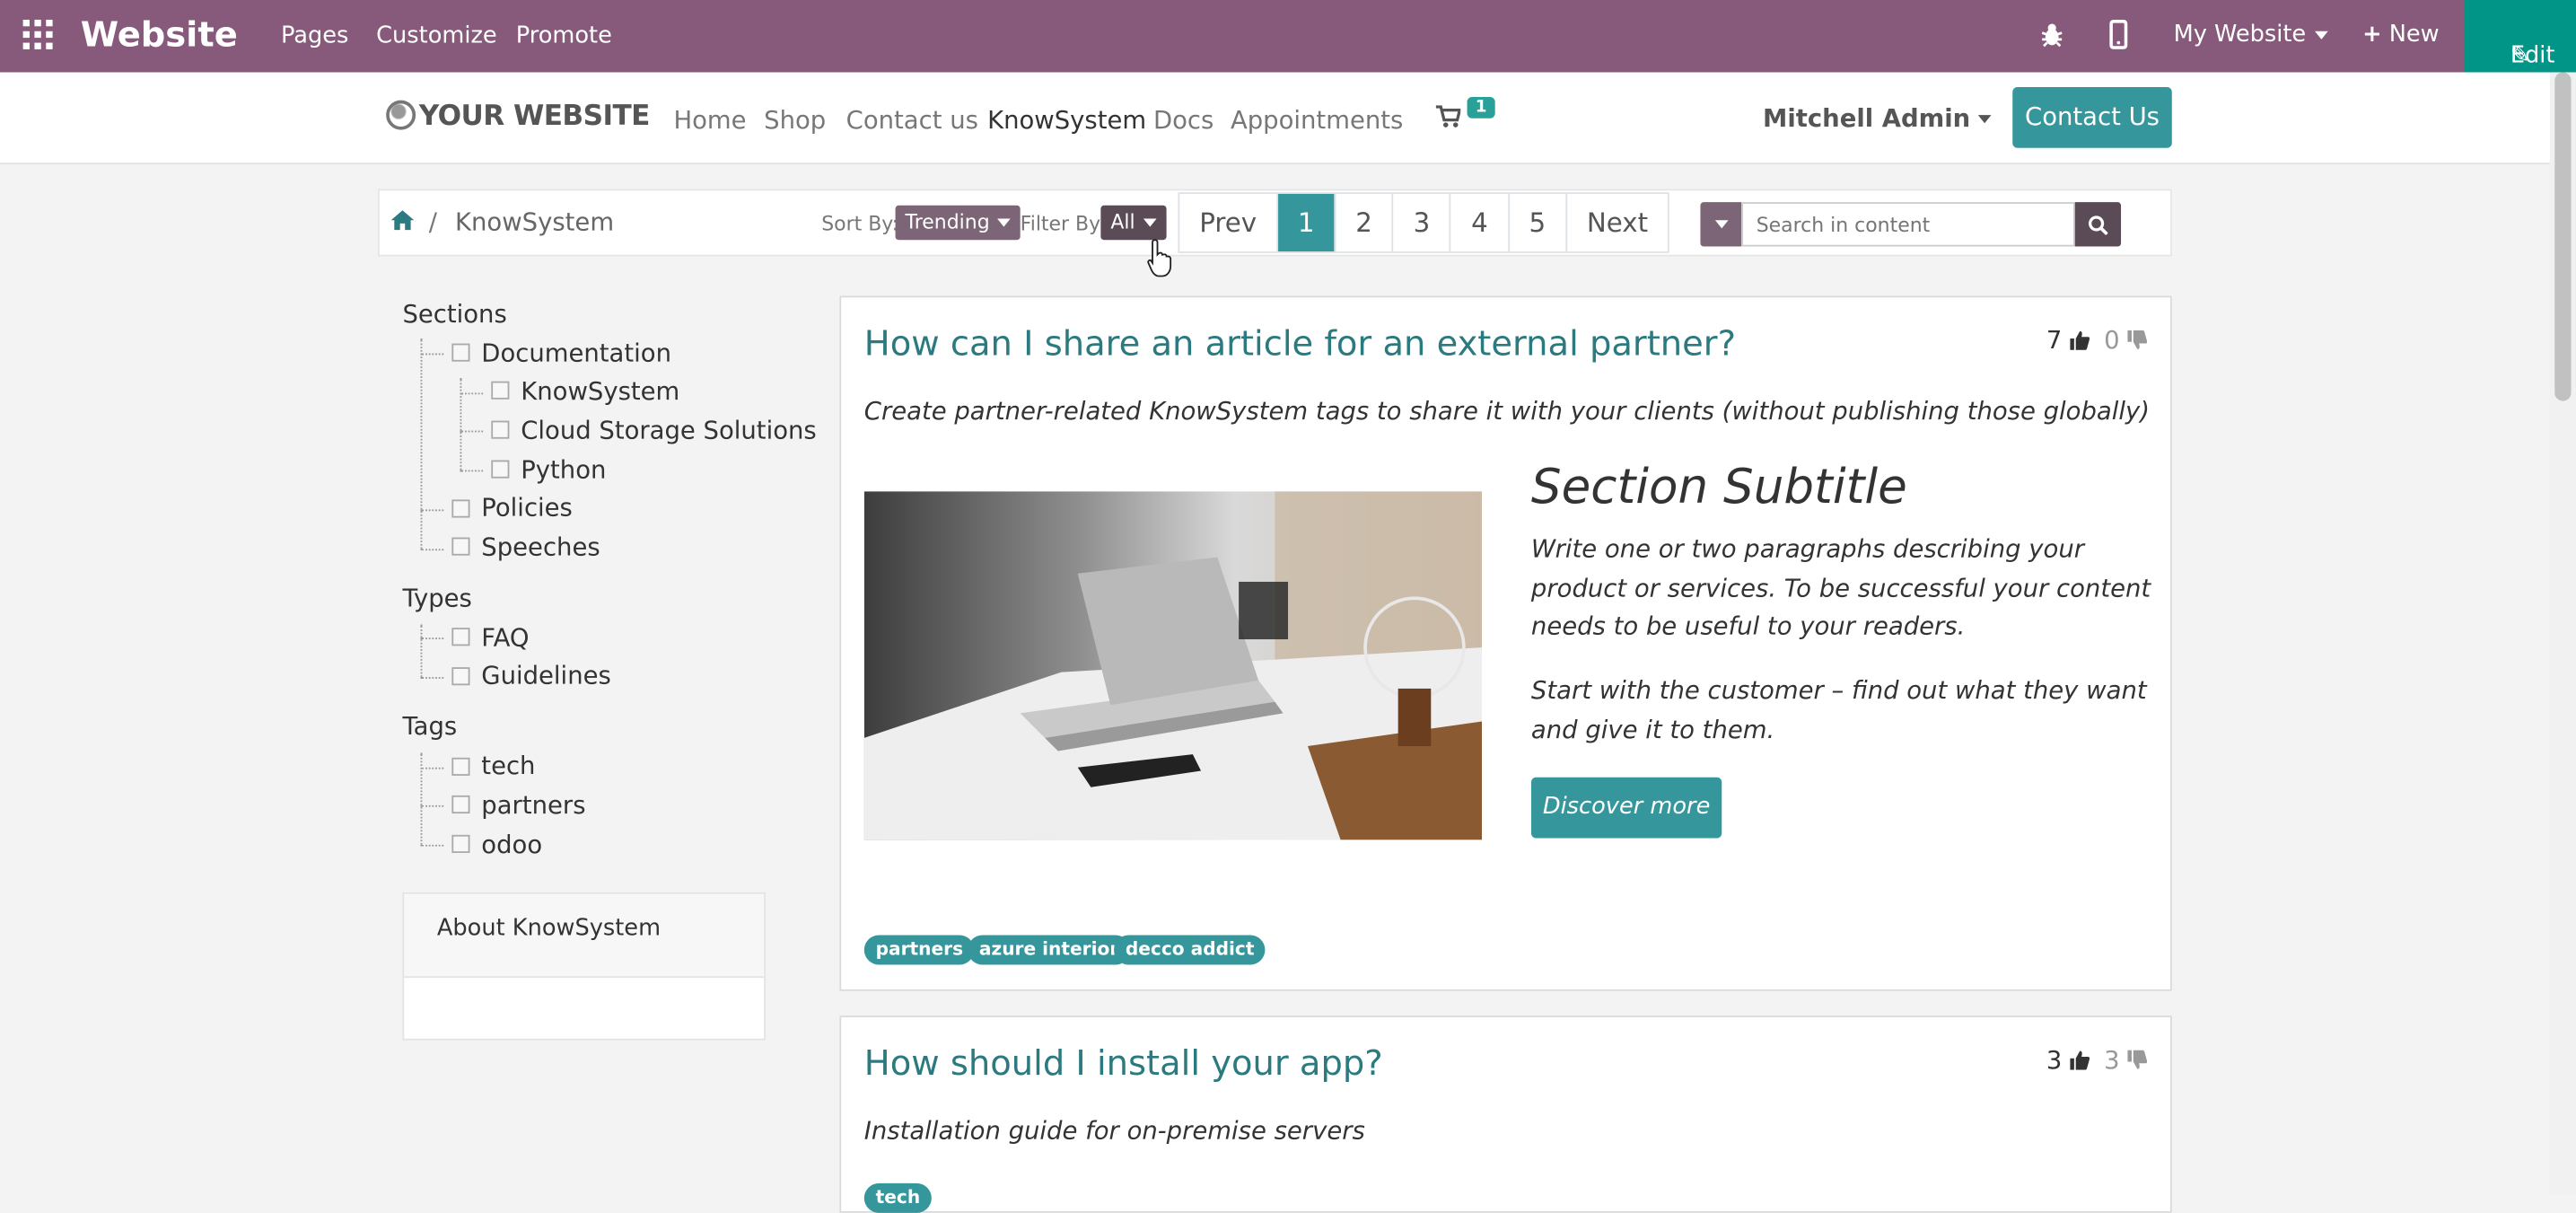 This screenshot has height=1213, width=2576. I want to click on filter-dropdown: All, so click(1133, 223).